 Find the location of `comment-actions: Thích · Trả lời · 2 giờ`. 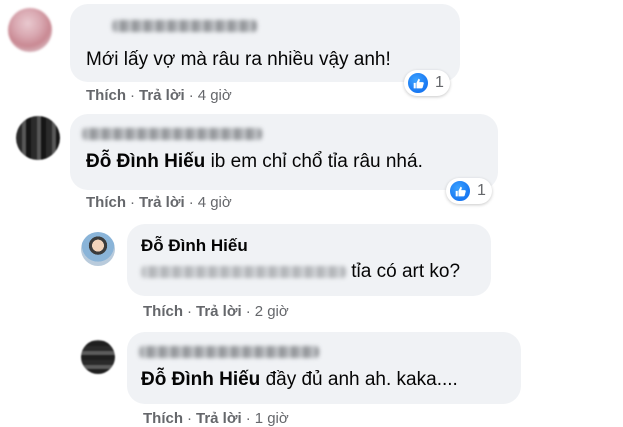

comment-actions: Thích · Trả lời · 2 giờ is located at coordinates (216, 311).